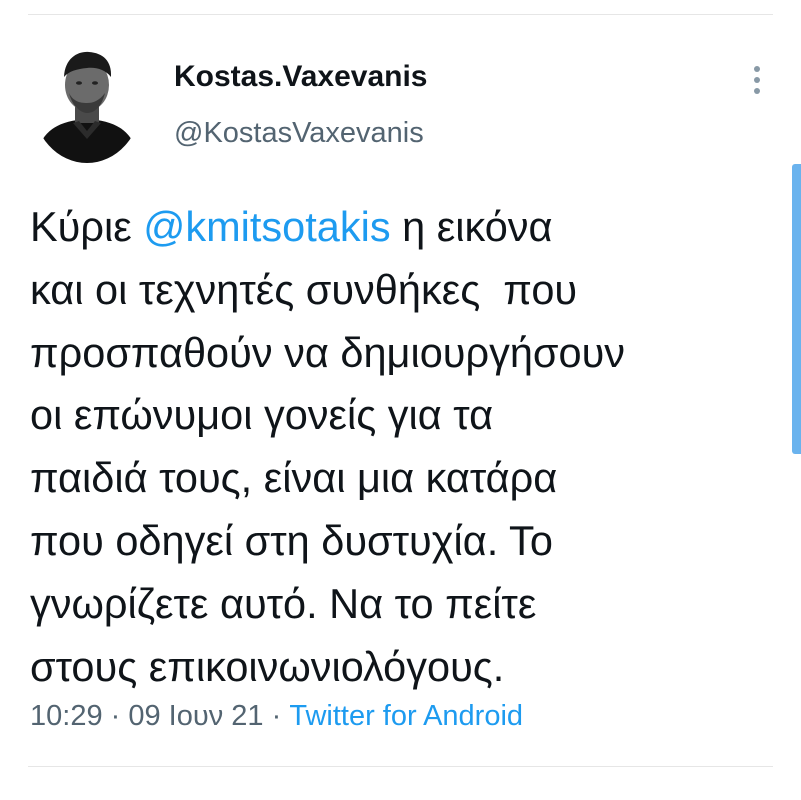  I want to click on tweet-line: παιδιά τους, είναι μια κατάρα, so click(294, 478).